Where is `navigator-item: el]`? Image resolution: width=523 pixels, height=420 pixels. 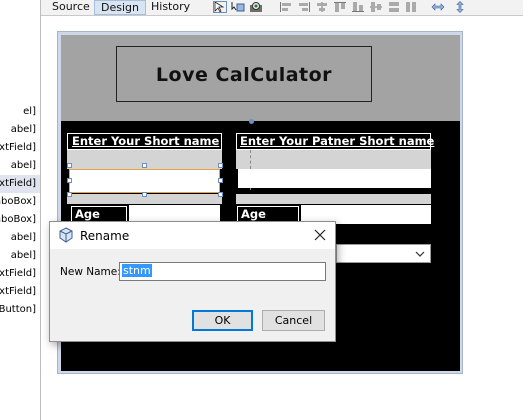
navigator-item: el] is located at coordinates (20, 112).